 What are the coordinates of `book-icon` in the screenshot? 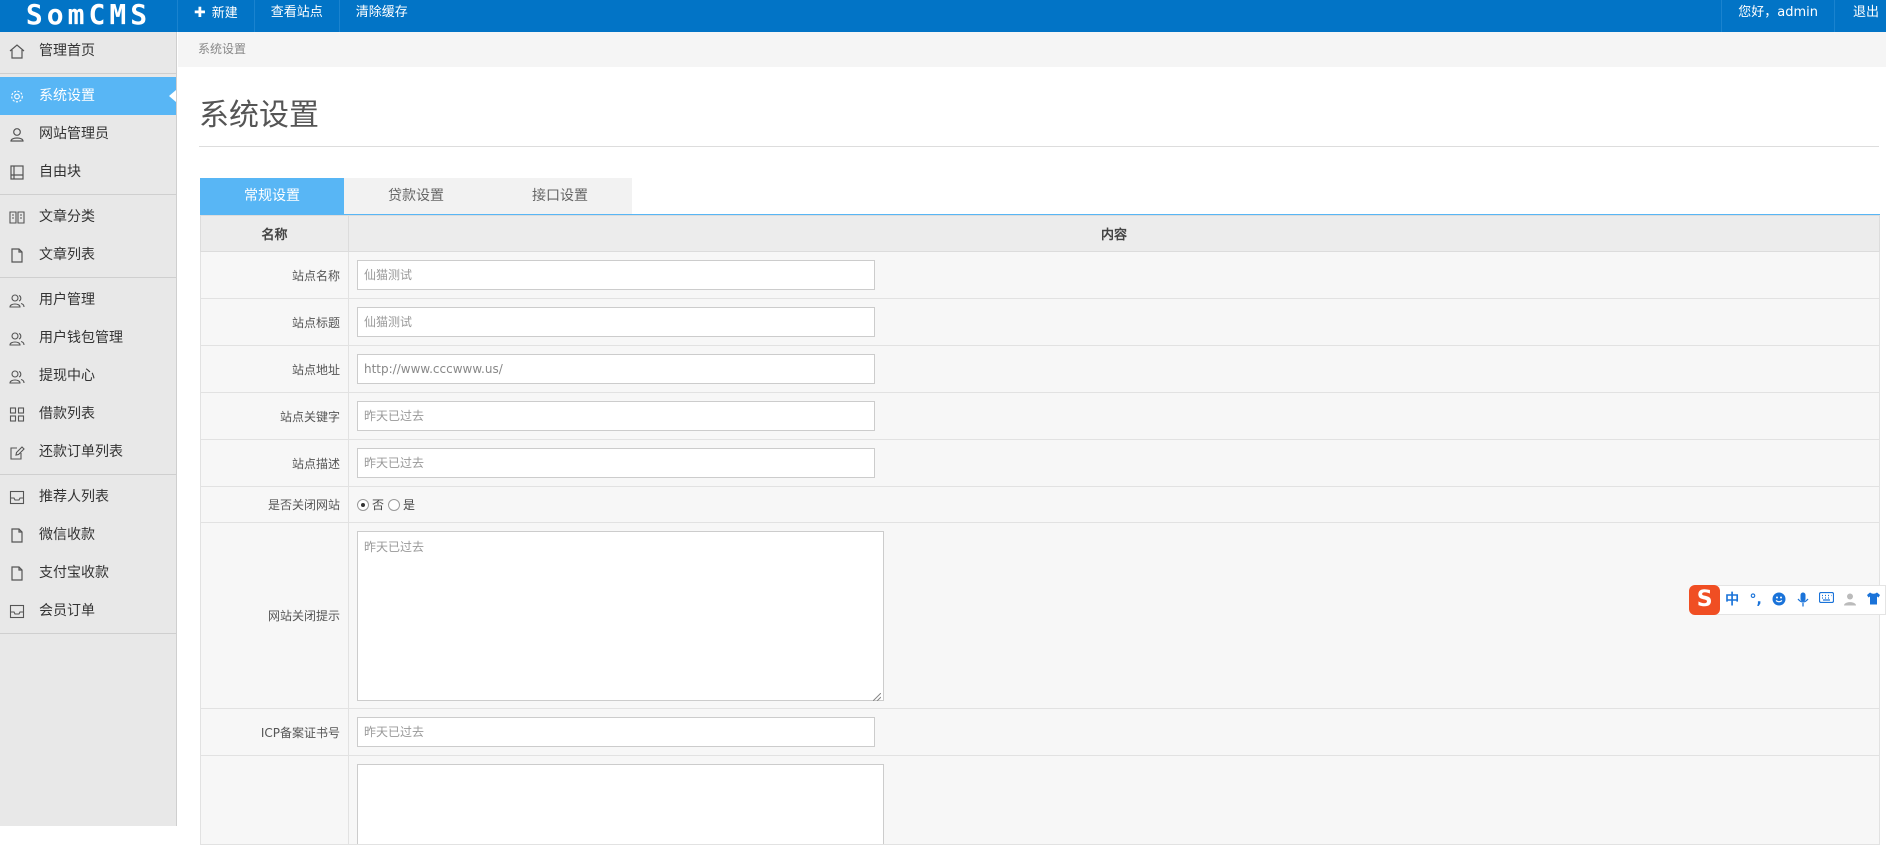 It's located at (17, 172).